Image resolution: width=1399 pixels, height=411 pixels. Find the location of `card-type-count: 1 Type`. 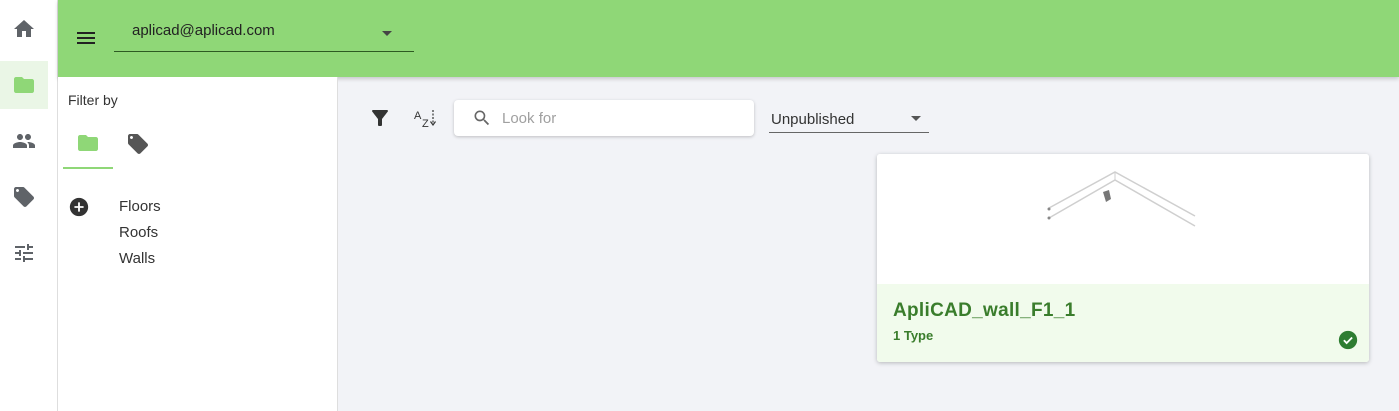

card-type-count: 1 Type is located at coordinates (913, 335).